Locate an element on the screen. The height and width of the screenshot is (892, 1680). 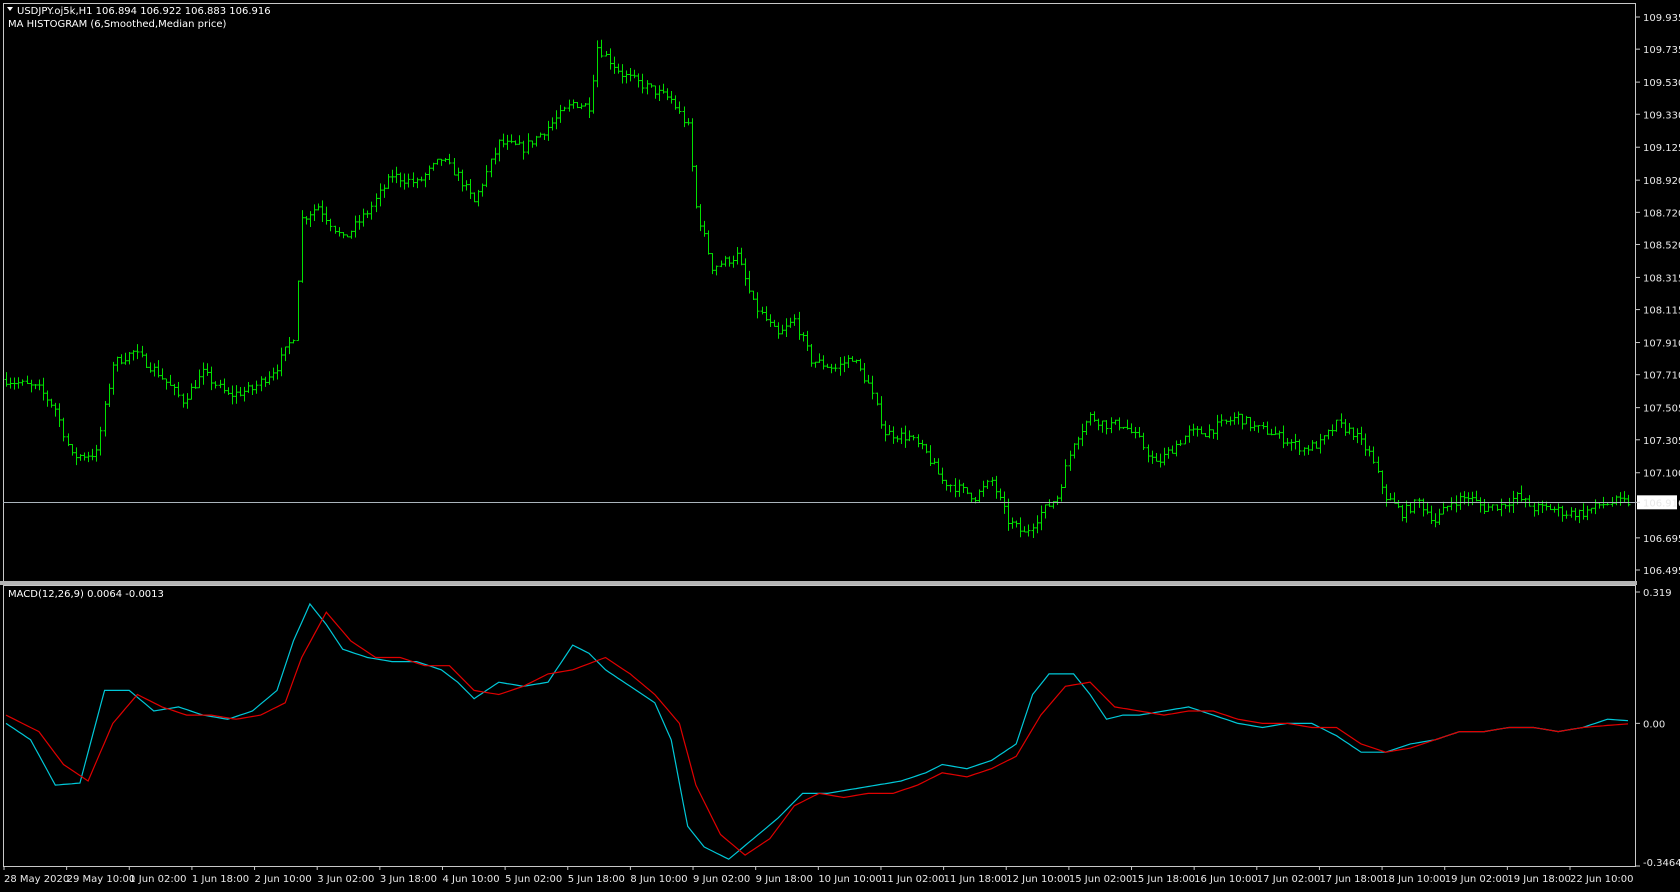
time-tick-label: 15 Jun 02:00 is located at coordinates (1101, 879).